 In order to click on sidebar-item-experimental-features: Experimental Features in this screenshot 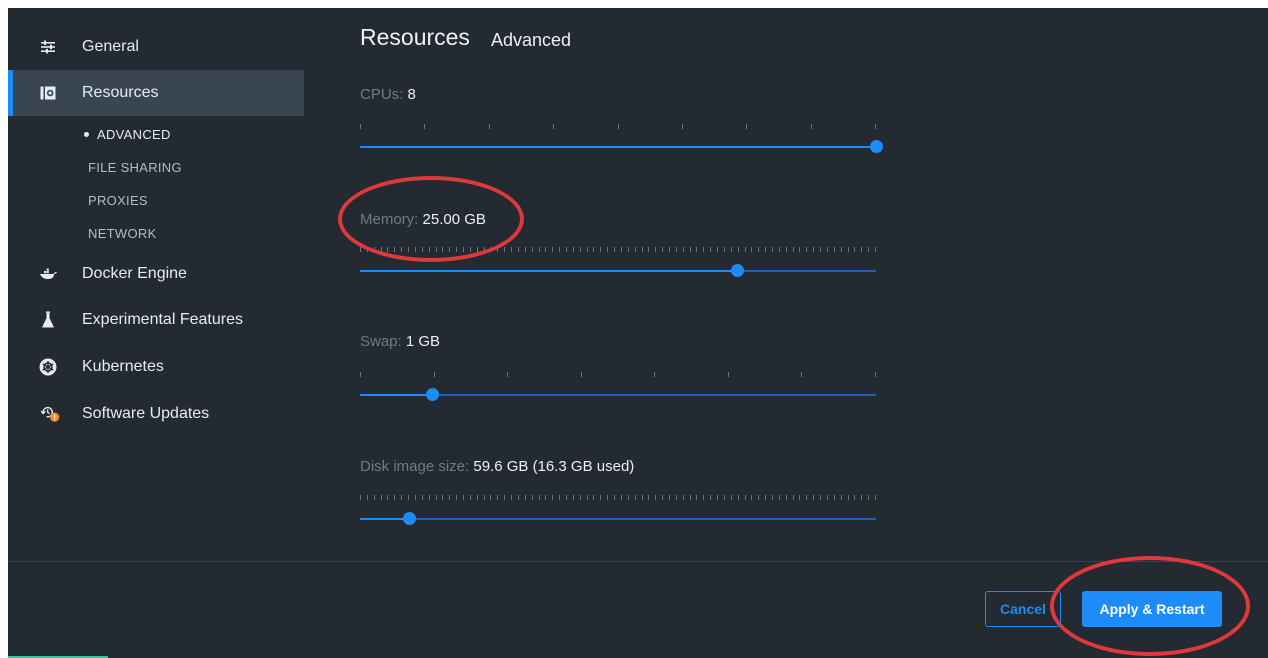, I will do `click(156, 320)`.